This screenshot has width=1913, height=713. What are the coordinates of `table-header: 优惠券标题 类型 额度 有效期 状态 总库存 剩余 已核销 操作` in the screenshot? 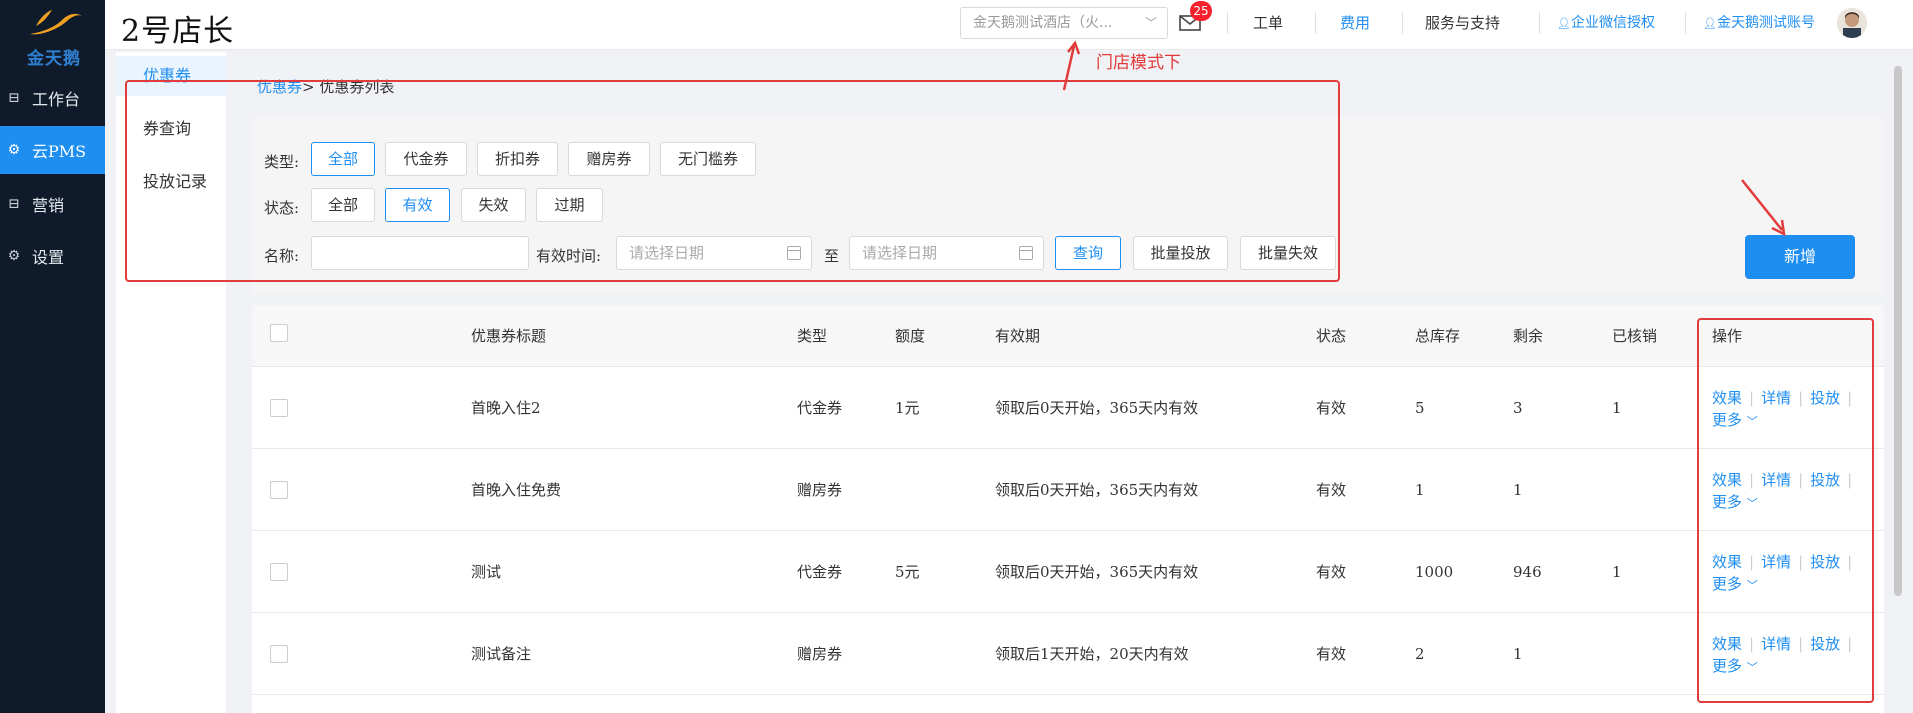 It's located at (1068, 336).